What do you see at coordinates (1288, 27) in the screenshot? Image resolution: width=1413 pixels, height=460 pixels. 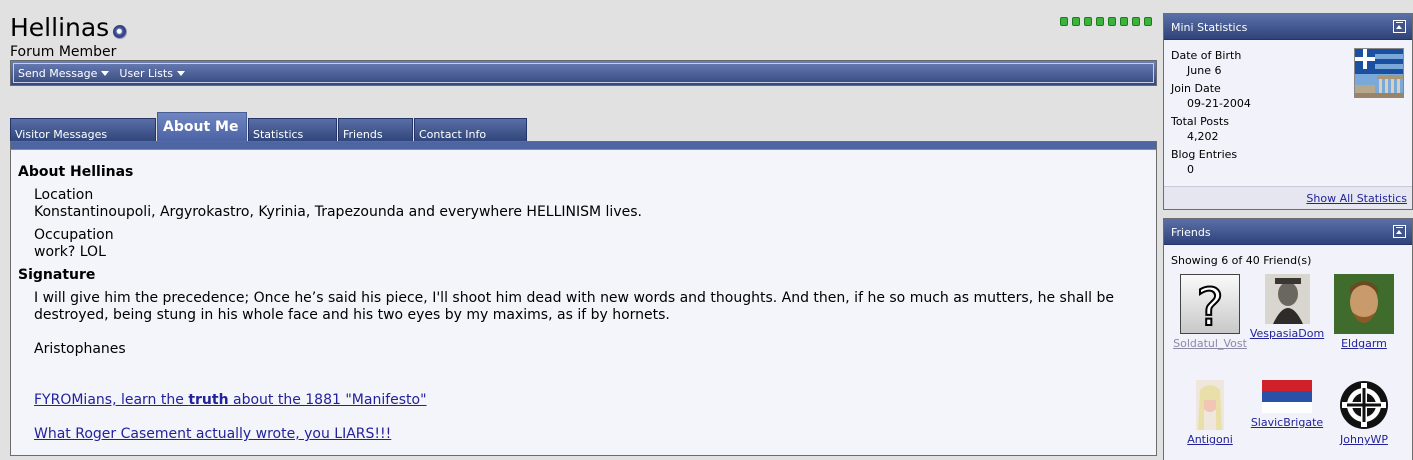 I see `mini-statistics-header: Mini Statistics` at bounding box center [1288, 27].